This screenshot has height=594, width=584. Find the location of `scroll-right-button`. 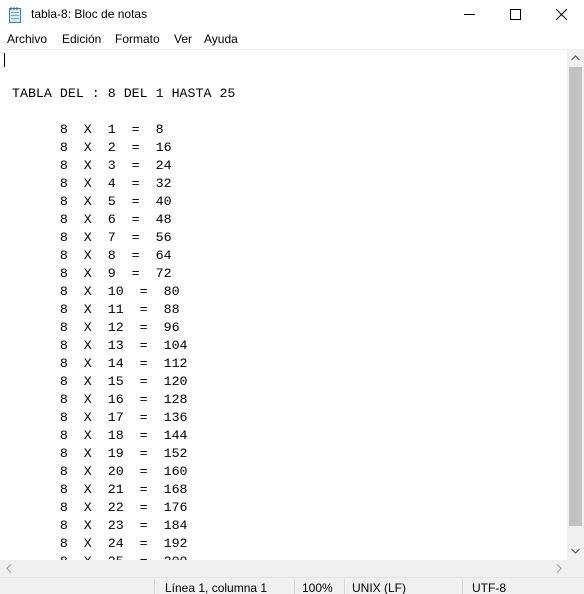

scroll-right-button is located at coordinates (558, 568).